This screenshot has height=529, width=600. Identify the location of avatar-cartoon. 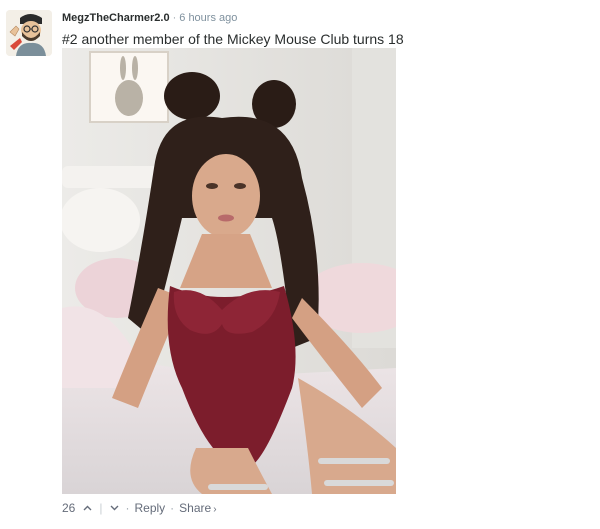
(29, 33).